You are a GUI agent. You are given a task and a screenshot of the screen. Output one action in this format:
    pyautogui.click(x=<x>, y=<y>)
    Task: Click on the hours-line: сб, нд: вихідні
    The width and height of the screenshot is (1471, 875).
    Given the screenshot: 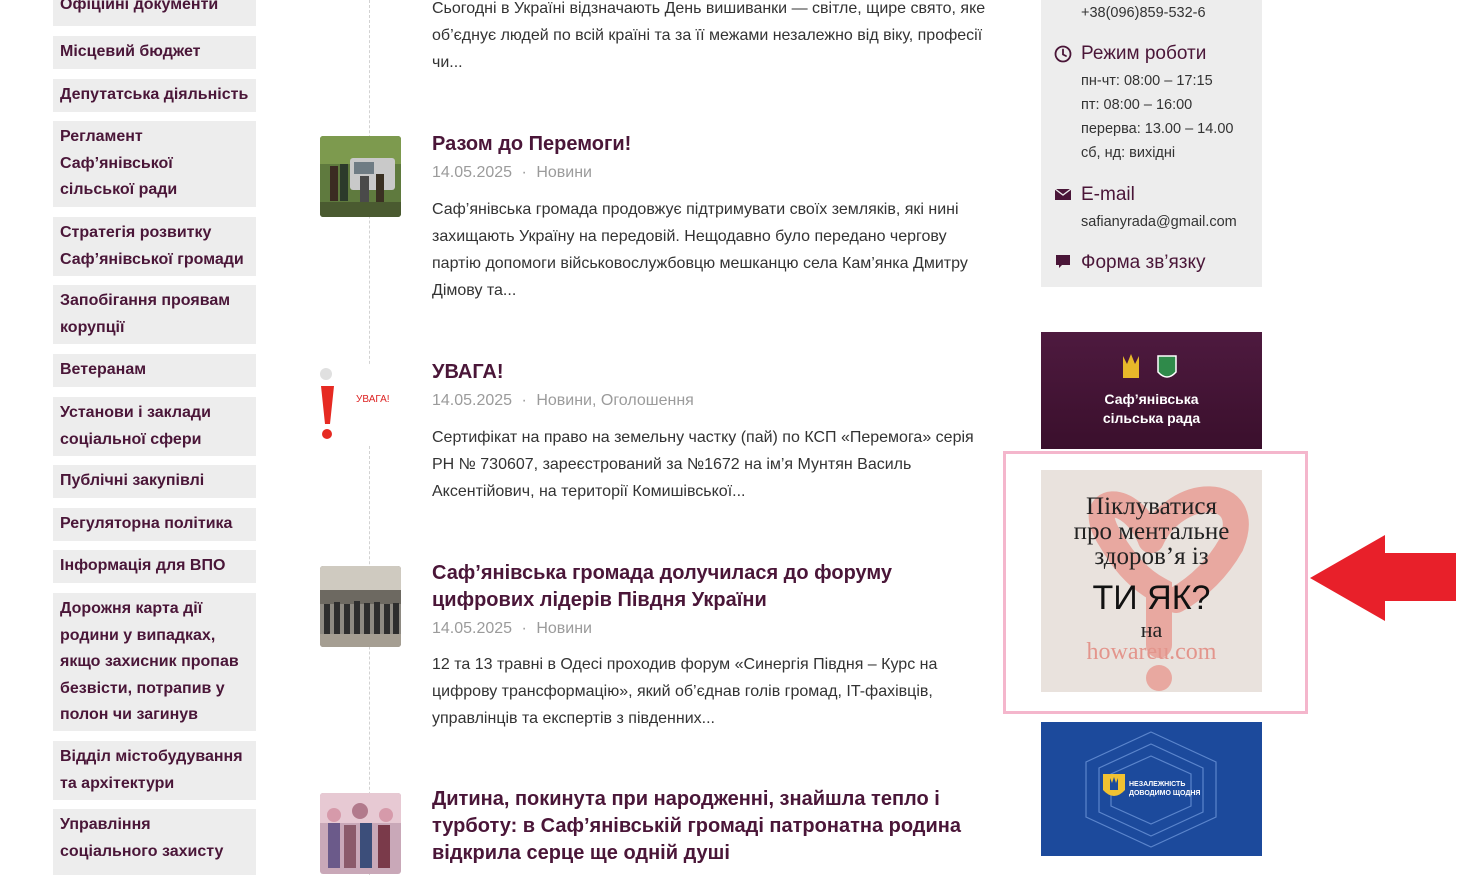 What is the action you would take?
    pyautogui.click(x=1128, y=153)
    